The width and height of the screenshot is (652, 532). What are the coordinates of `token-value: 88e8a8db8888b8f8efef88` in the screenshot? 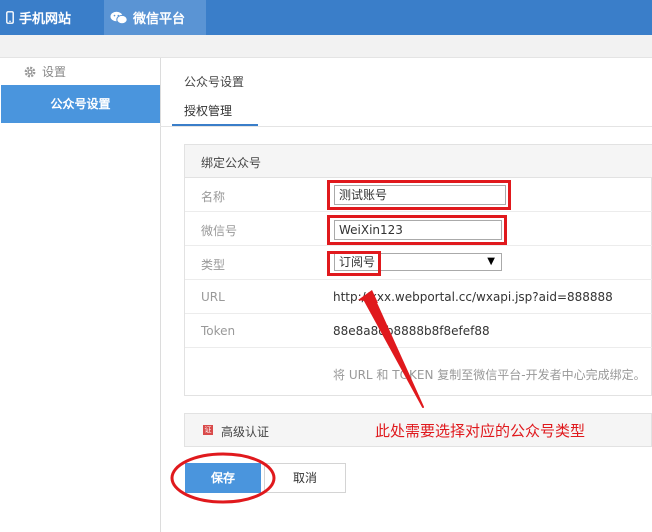 It's located at (411, 331).